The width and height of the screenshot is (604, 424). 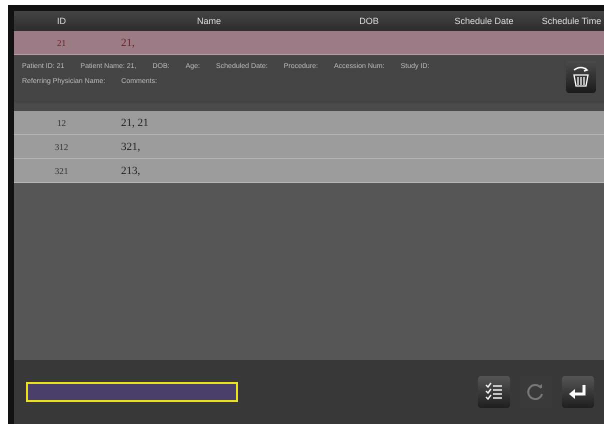 What do you see at coordinates (209, 21) in the screenshot?
I see `column-header: Name` at bounding box center [209, 21].